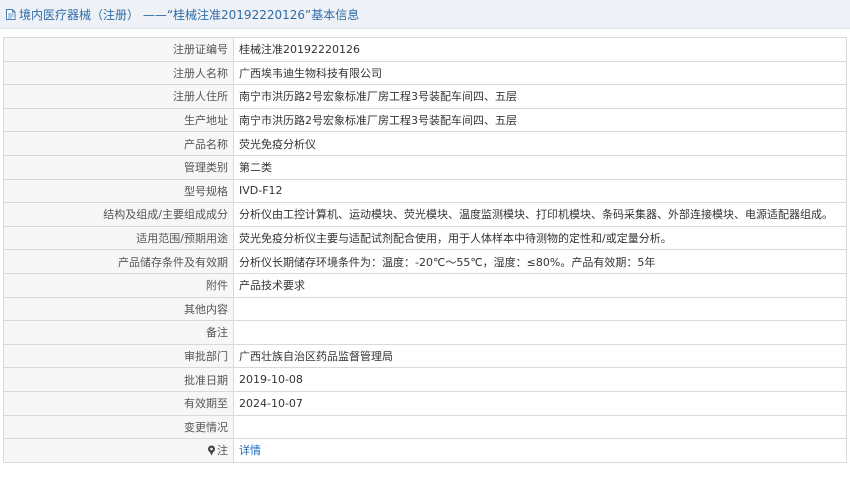  I want to click on note-section: 注 详情, so click(425, 450).